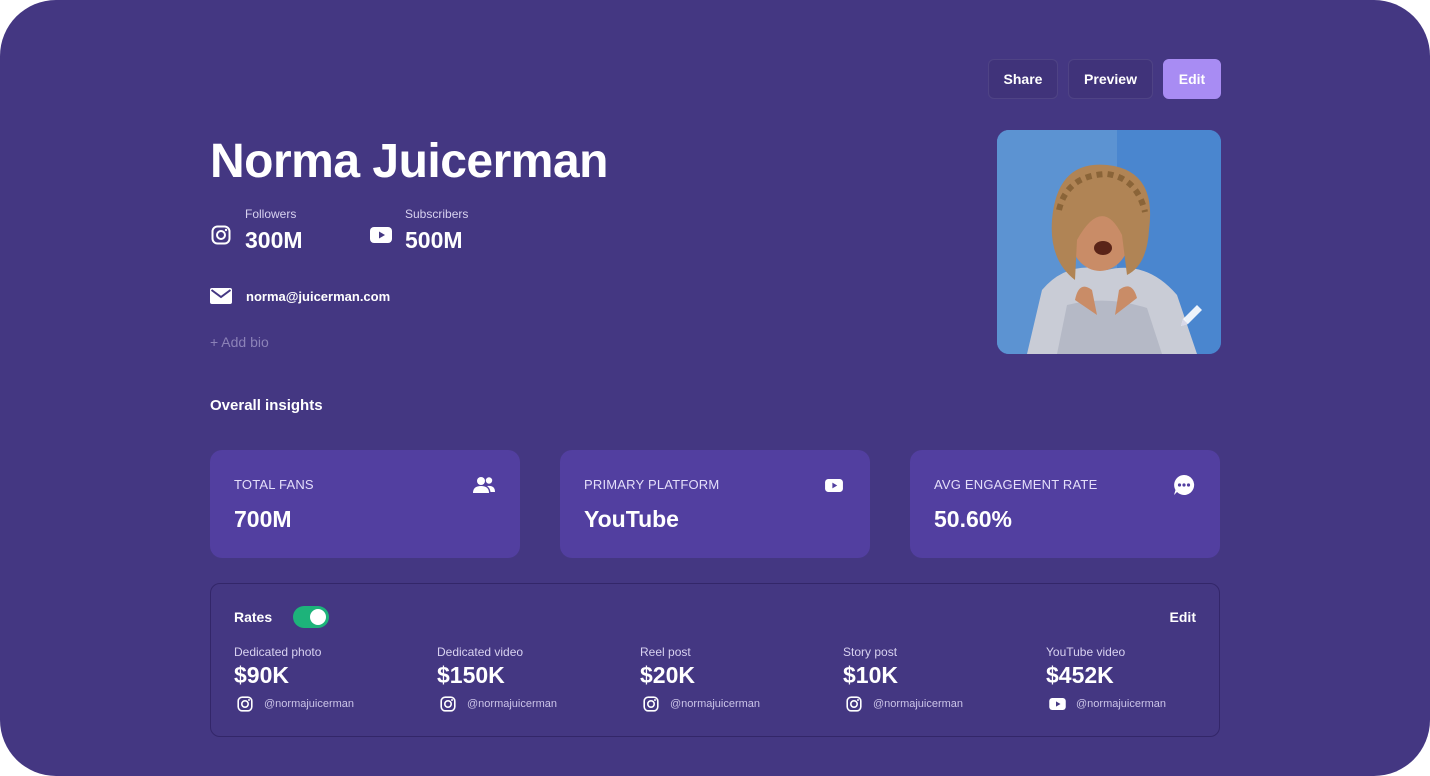 The image size is (1430, 776). What do you see at coordinates (266, 405) in the screenshot?
I see `insights-title: Overall insights` at bounding box center [266, 405].